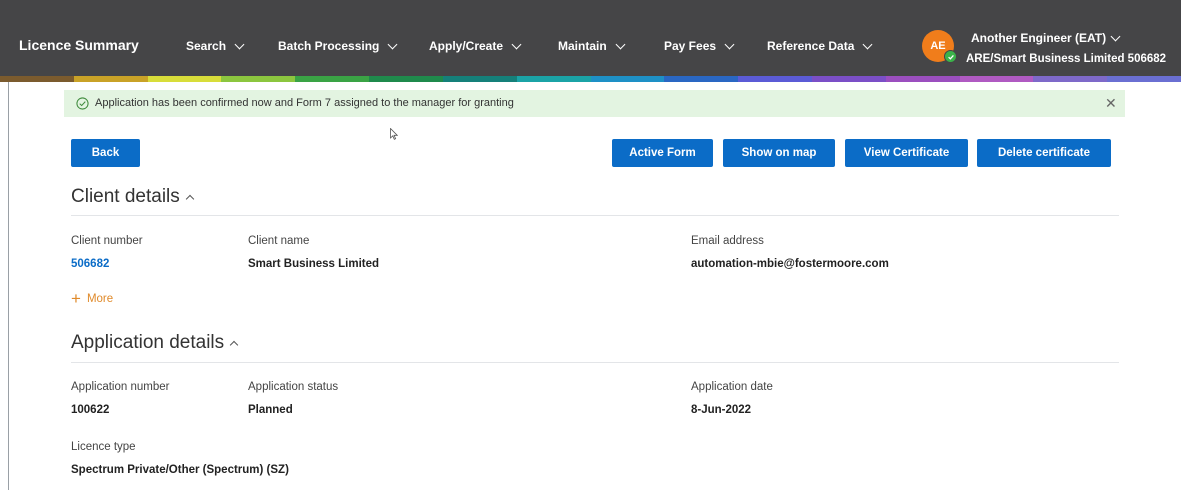 The image size is (1181, 490). I want to click on close-icon: ✕, so click(1111, 103).